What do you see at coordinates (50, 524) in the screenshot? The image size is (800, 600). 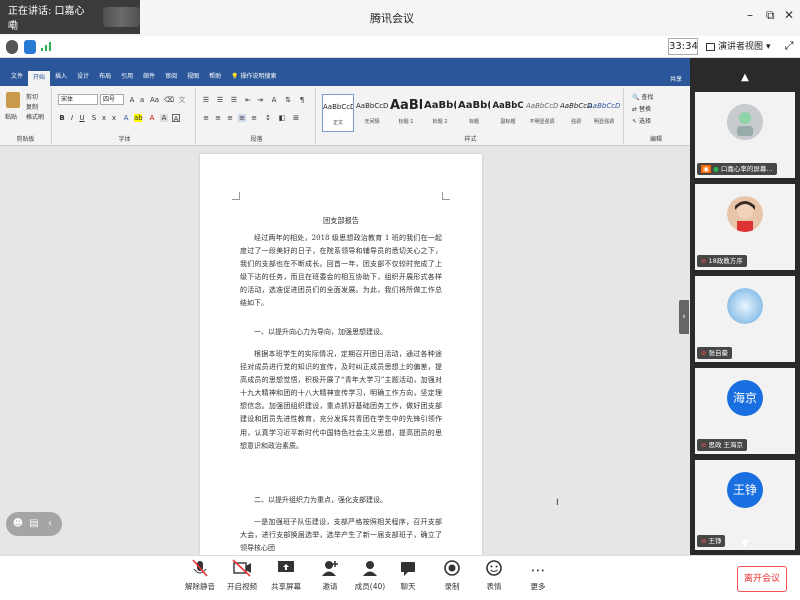 I see `chevron-left-icon: ‹` at bounding box center [50, 524].